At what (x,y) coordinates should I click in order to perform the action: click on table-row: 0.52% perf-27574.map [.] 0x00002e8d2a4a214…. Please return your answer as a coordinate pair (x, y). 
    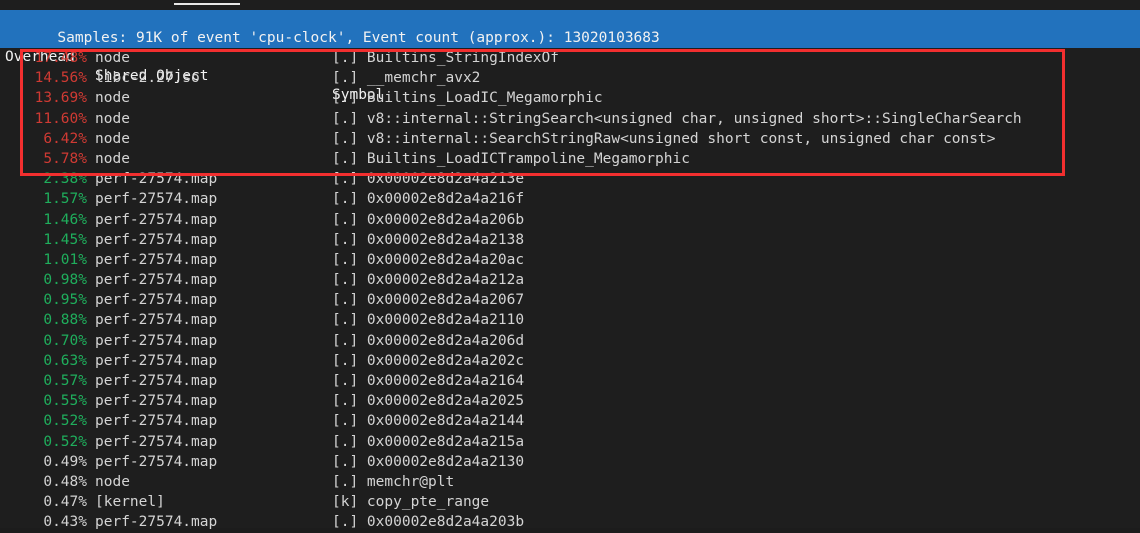
    Looking at the image, I should click on (570, 421).